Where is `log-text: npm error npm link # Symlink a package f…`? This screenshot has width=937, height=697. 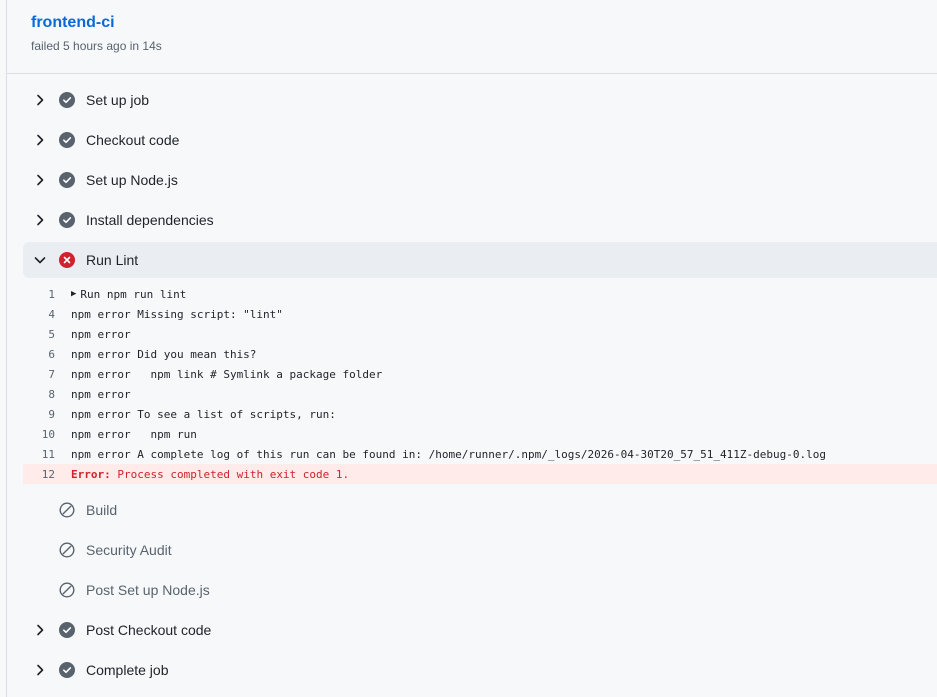 log-text: npm error npm link # Symlink a package f… is located at coordinates (227, 374).